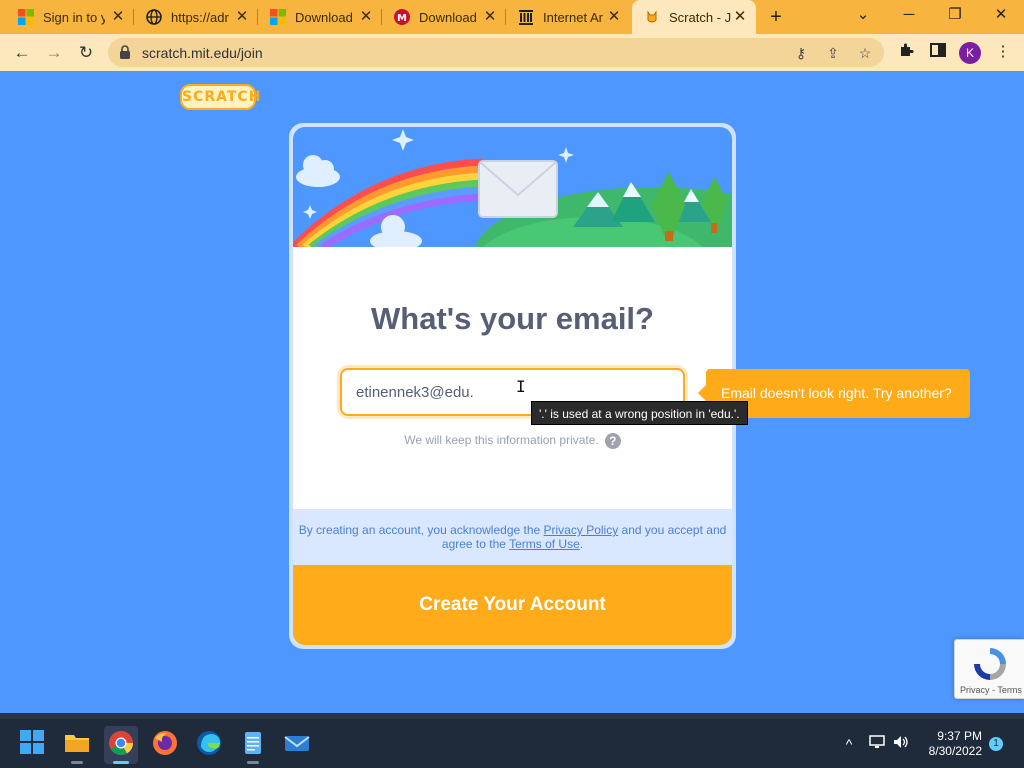 This screenshot has height=768, width=1024. I want to click on chrome-icon, so click(121, 747).